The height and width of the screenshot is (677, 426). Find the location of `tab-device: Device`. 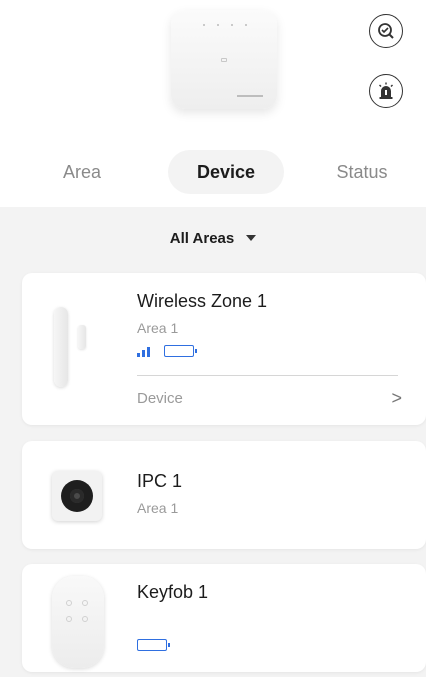

tab-device: Device is located at coordinates (226, 172).